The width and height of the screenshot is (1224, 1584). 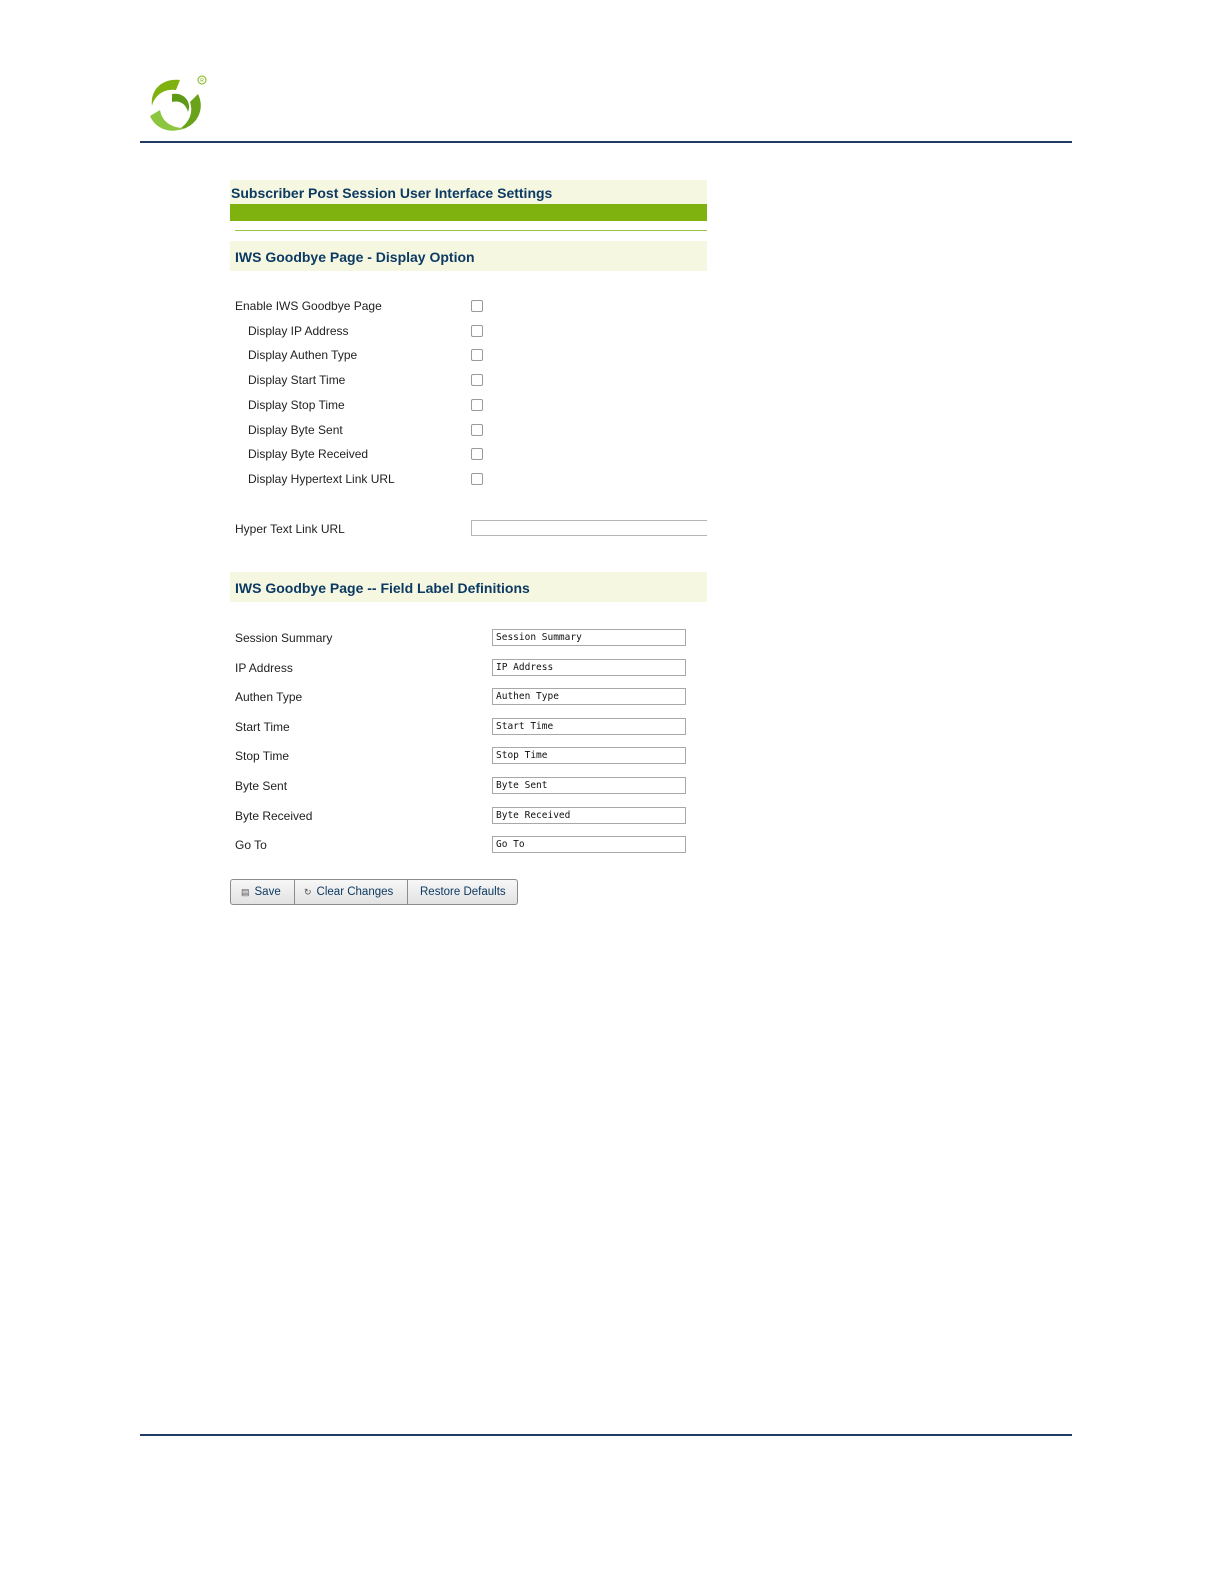 What do you see at coordinates (468, 212) in the screenshot?
I see `title-accent-bar` at bounding box center [468, 212].